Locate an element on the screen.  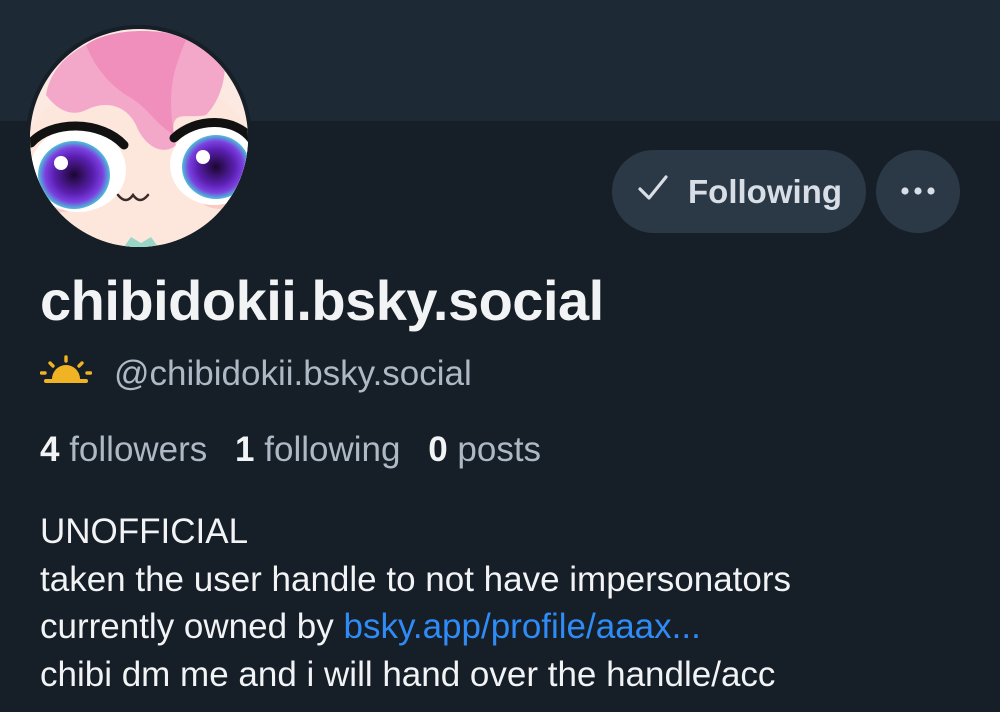
bio-line-1: UNOFFICIAL is located at coordinates (144, 531).